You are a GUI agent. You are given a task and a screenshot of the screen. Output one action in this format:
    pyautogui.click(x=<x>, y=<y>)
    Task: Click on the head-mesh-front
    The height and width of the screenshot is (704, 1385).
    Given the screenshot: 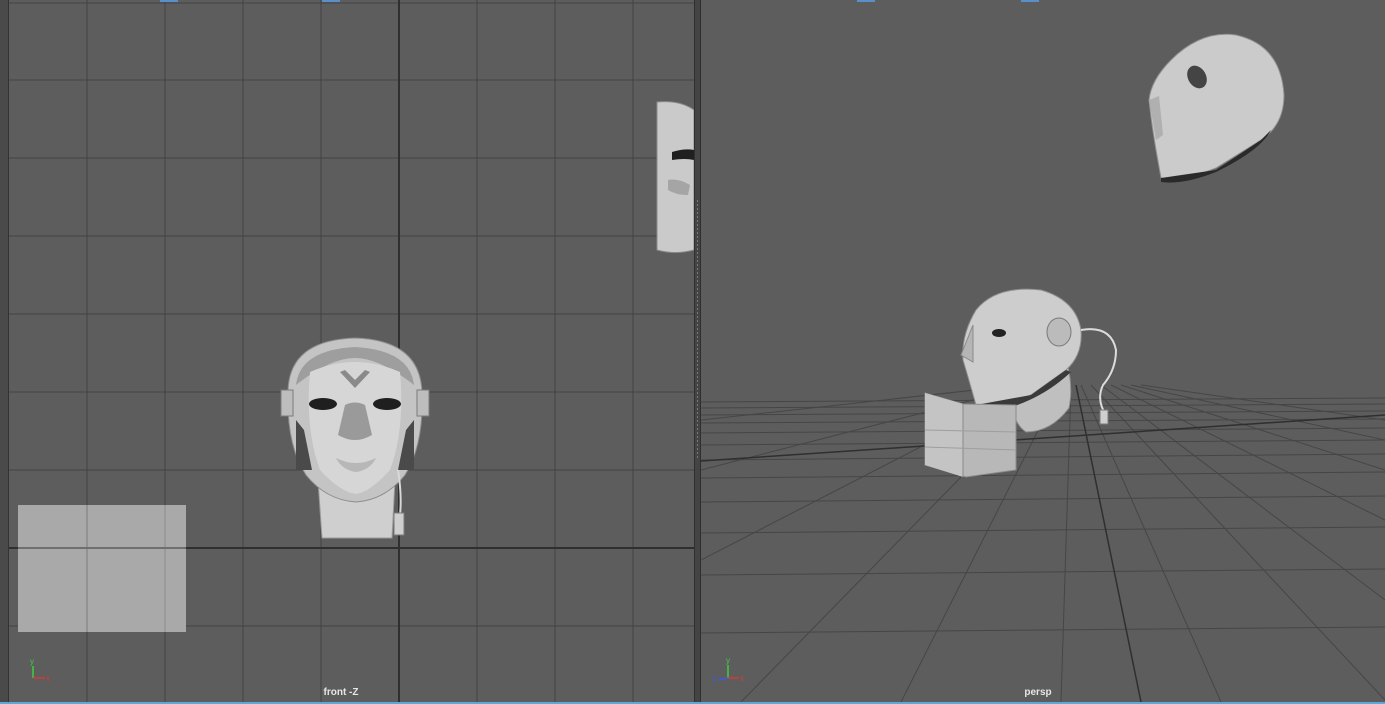 What is the action you would take?
    pyautogui.click(x=355, y=438)
    